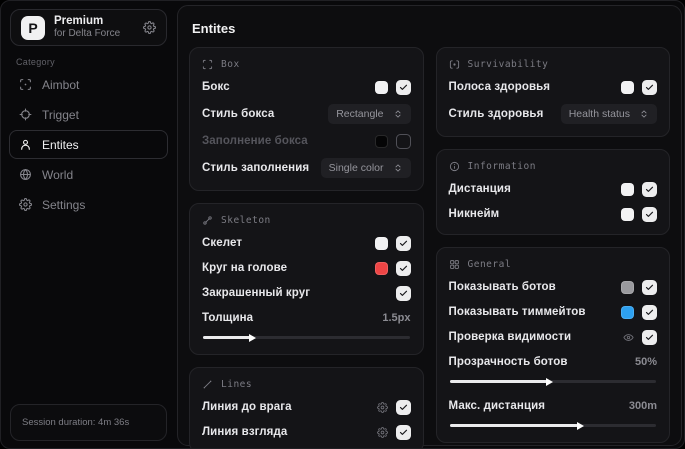 The width and height of the screenshot is (685, 449). What do you see at coordinates (553, 287) in the screenshot?
I see `row-show-bots: Показывать ботов` at bounding box center [553, 287].